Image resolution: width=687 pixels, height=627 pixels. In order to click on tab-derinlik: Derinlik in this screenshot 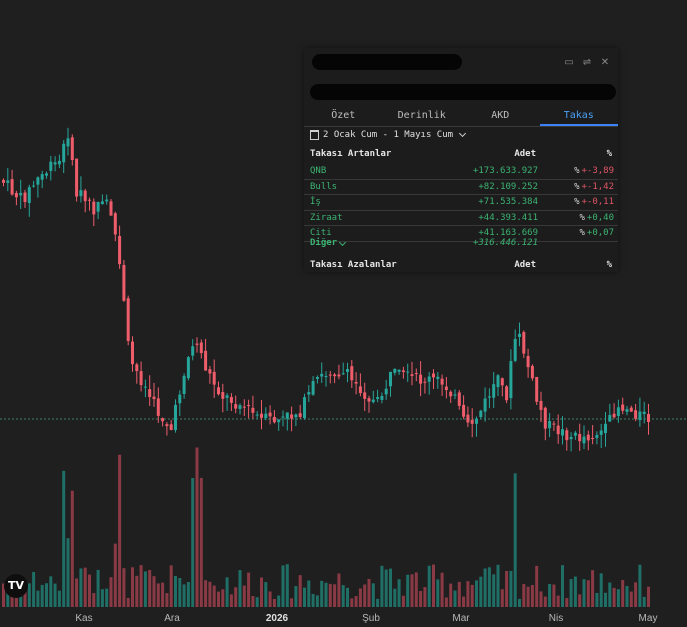, I will do `click(422, 116)`.